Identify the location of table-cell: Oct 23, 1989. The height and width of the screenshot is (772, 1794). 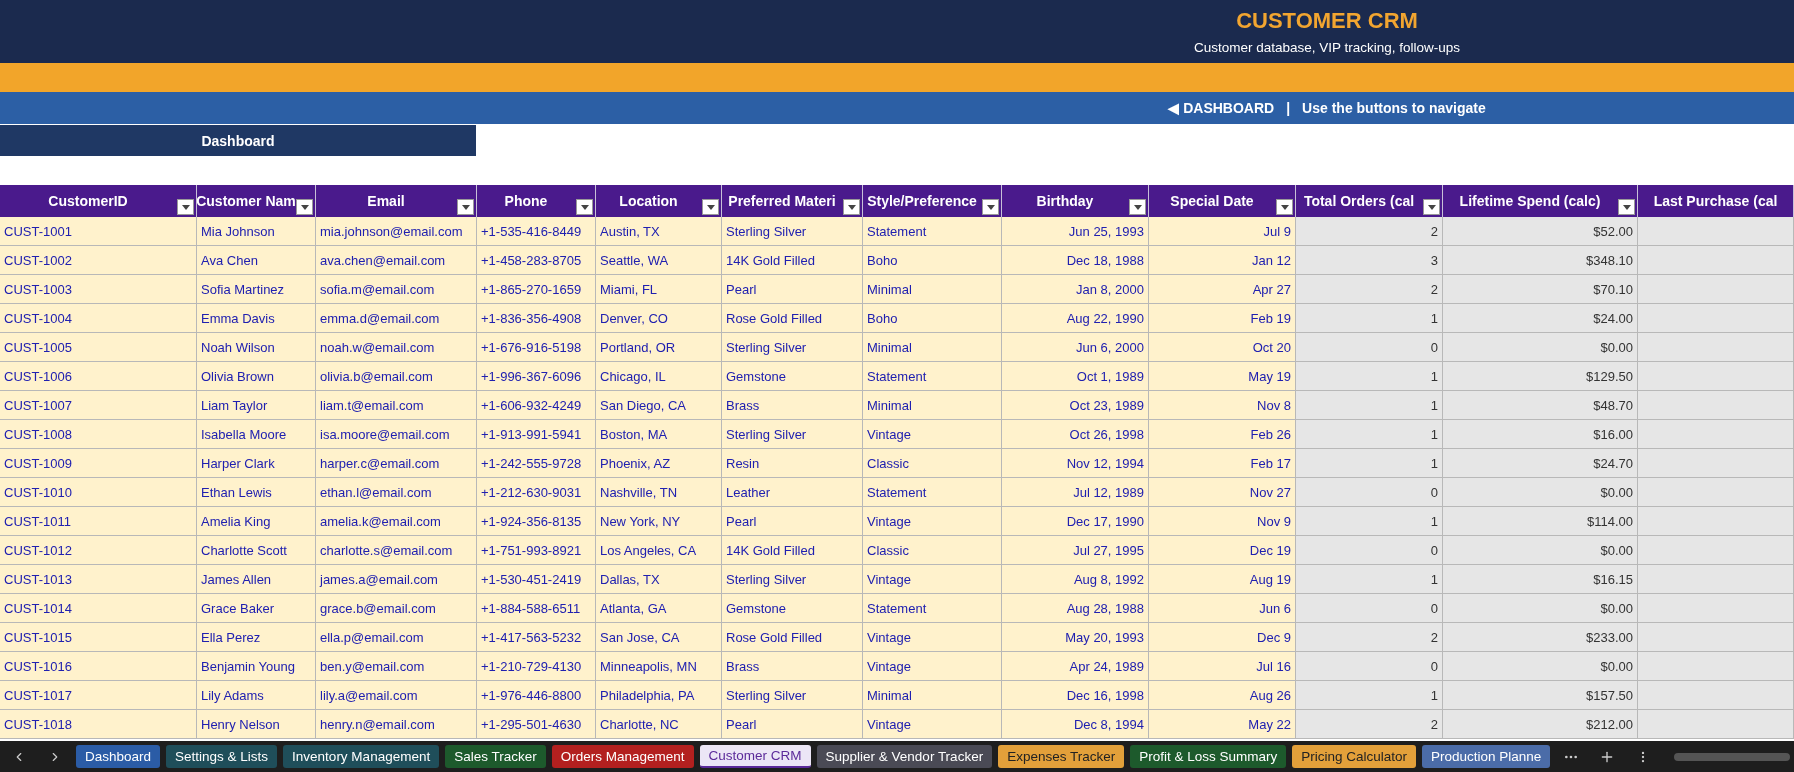
(1075, 405).